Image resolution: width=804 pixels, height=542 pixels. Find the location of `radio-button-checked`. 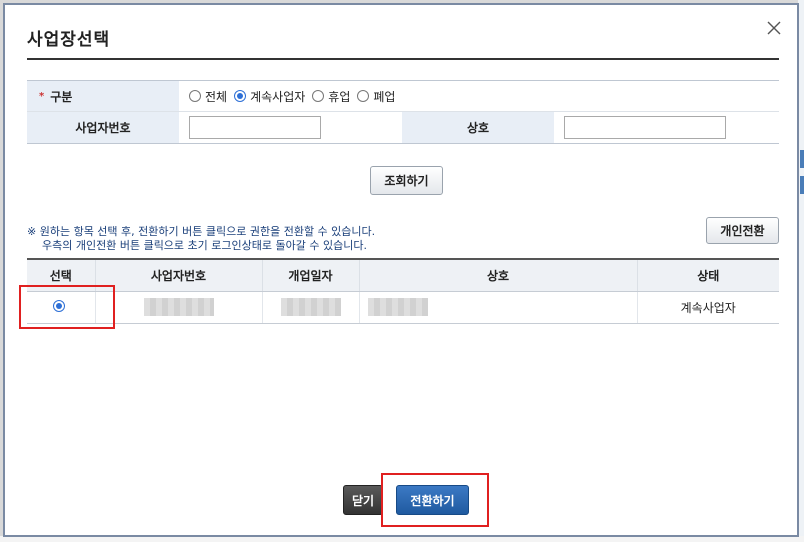

radio-button-checked is located at coordinates (240, 96).